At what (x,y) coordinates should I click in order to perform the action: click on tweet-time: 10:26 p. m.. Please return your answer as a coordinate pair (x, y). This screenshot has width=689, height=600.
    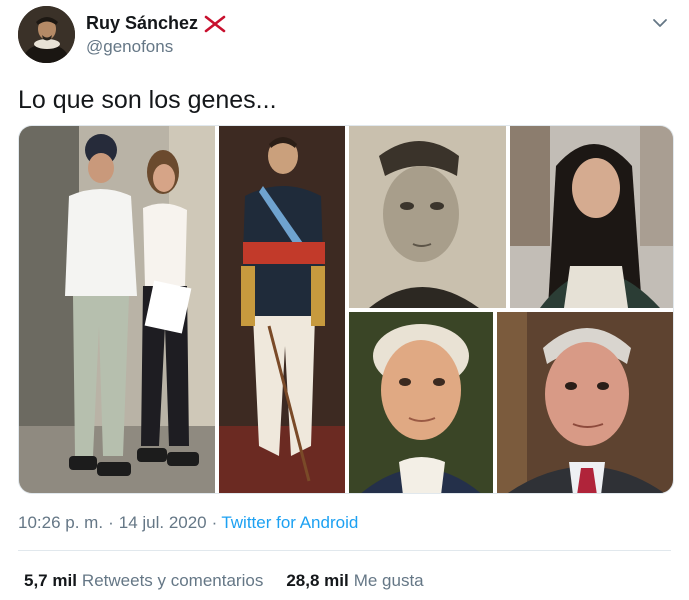
    Looking at the image, I should click on (60, 523).